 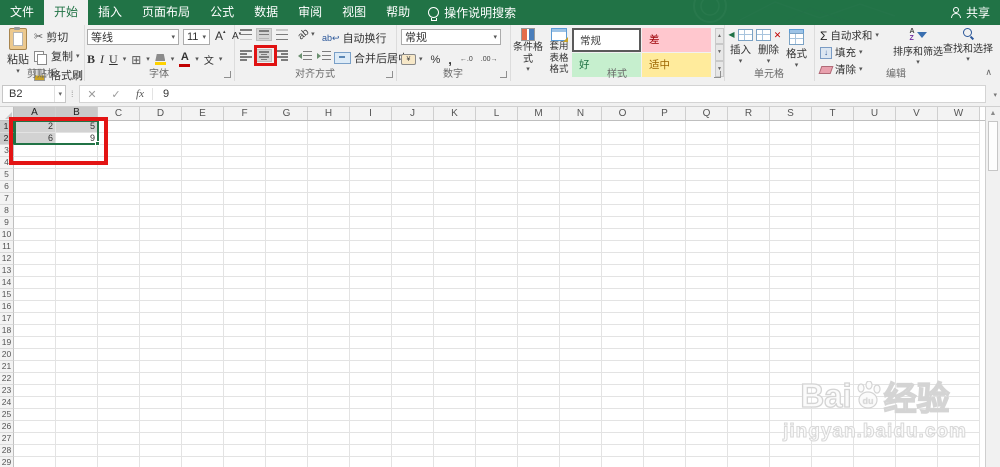 I want to click on cell-I27, so click(x=371, y=439).